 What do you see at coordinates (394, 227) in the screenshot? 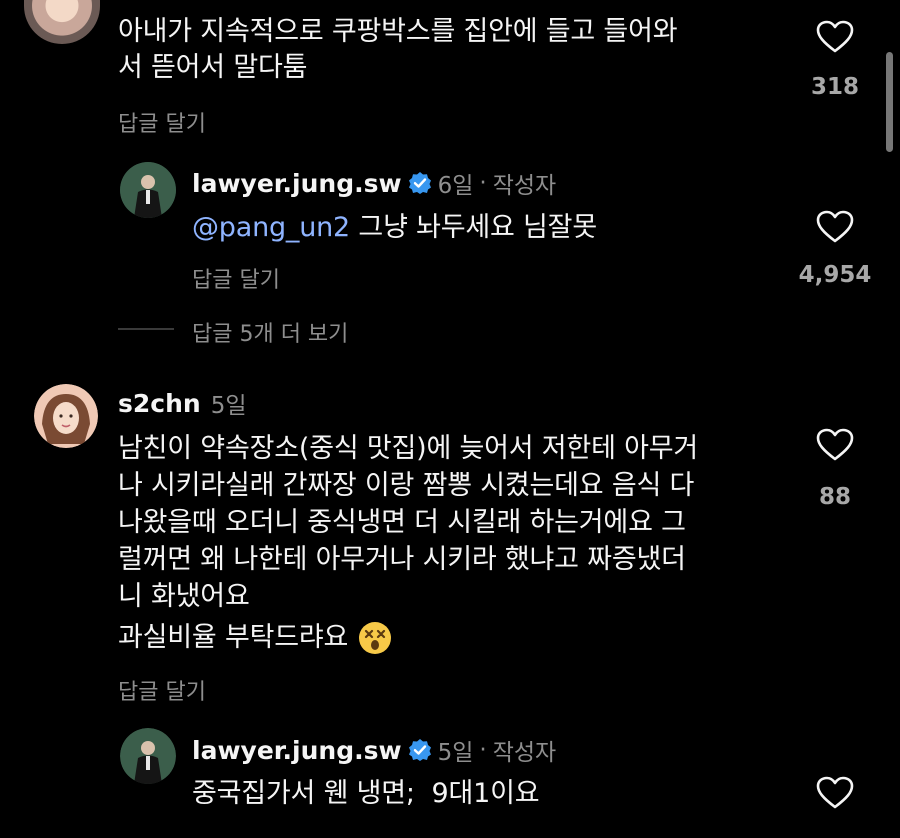
I see `comment-text: @pang_un2 그냥 놔두세요 님잘못` at bounding box center [394, 227].